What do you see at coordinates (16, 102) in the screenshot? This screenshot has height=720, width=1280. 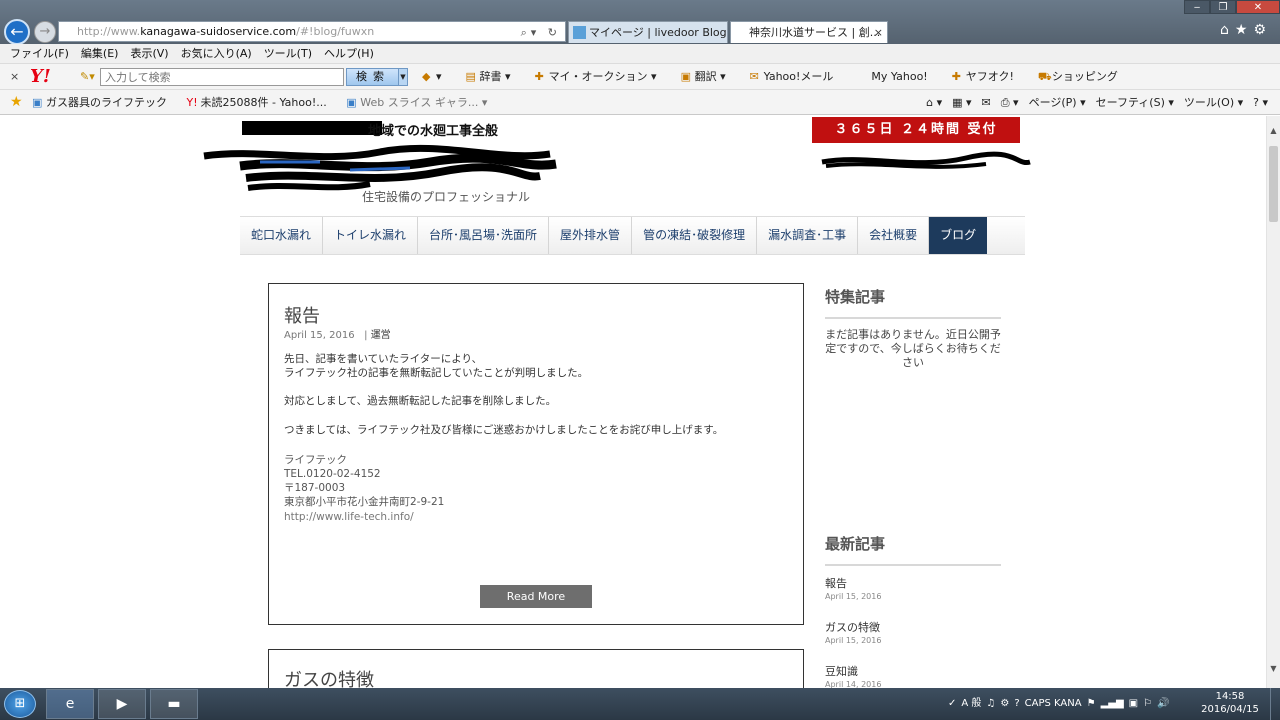 I see `favorites-star-icon: ★` at bounding box center [16, 102].